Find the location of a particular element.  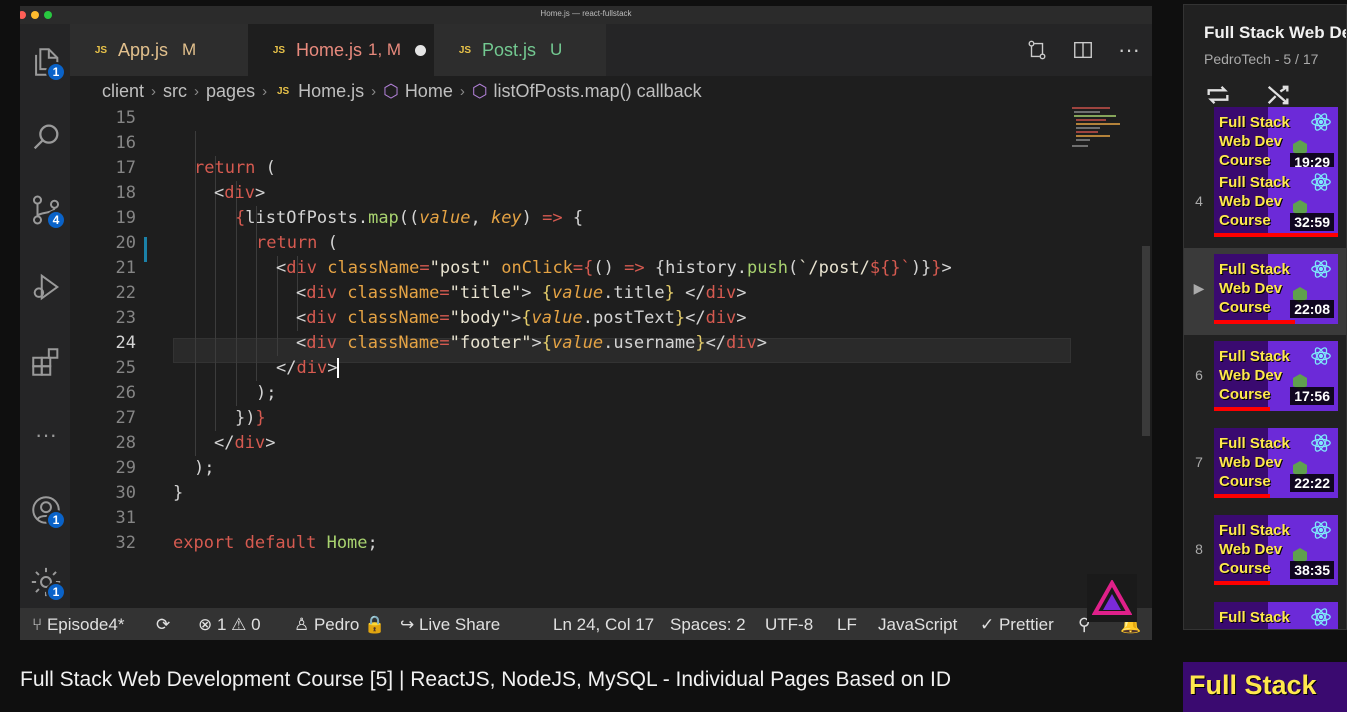

extensions-icon is located at coordinates (46, 362).